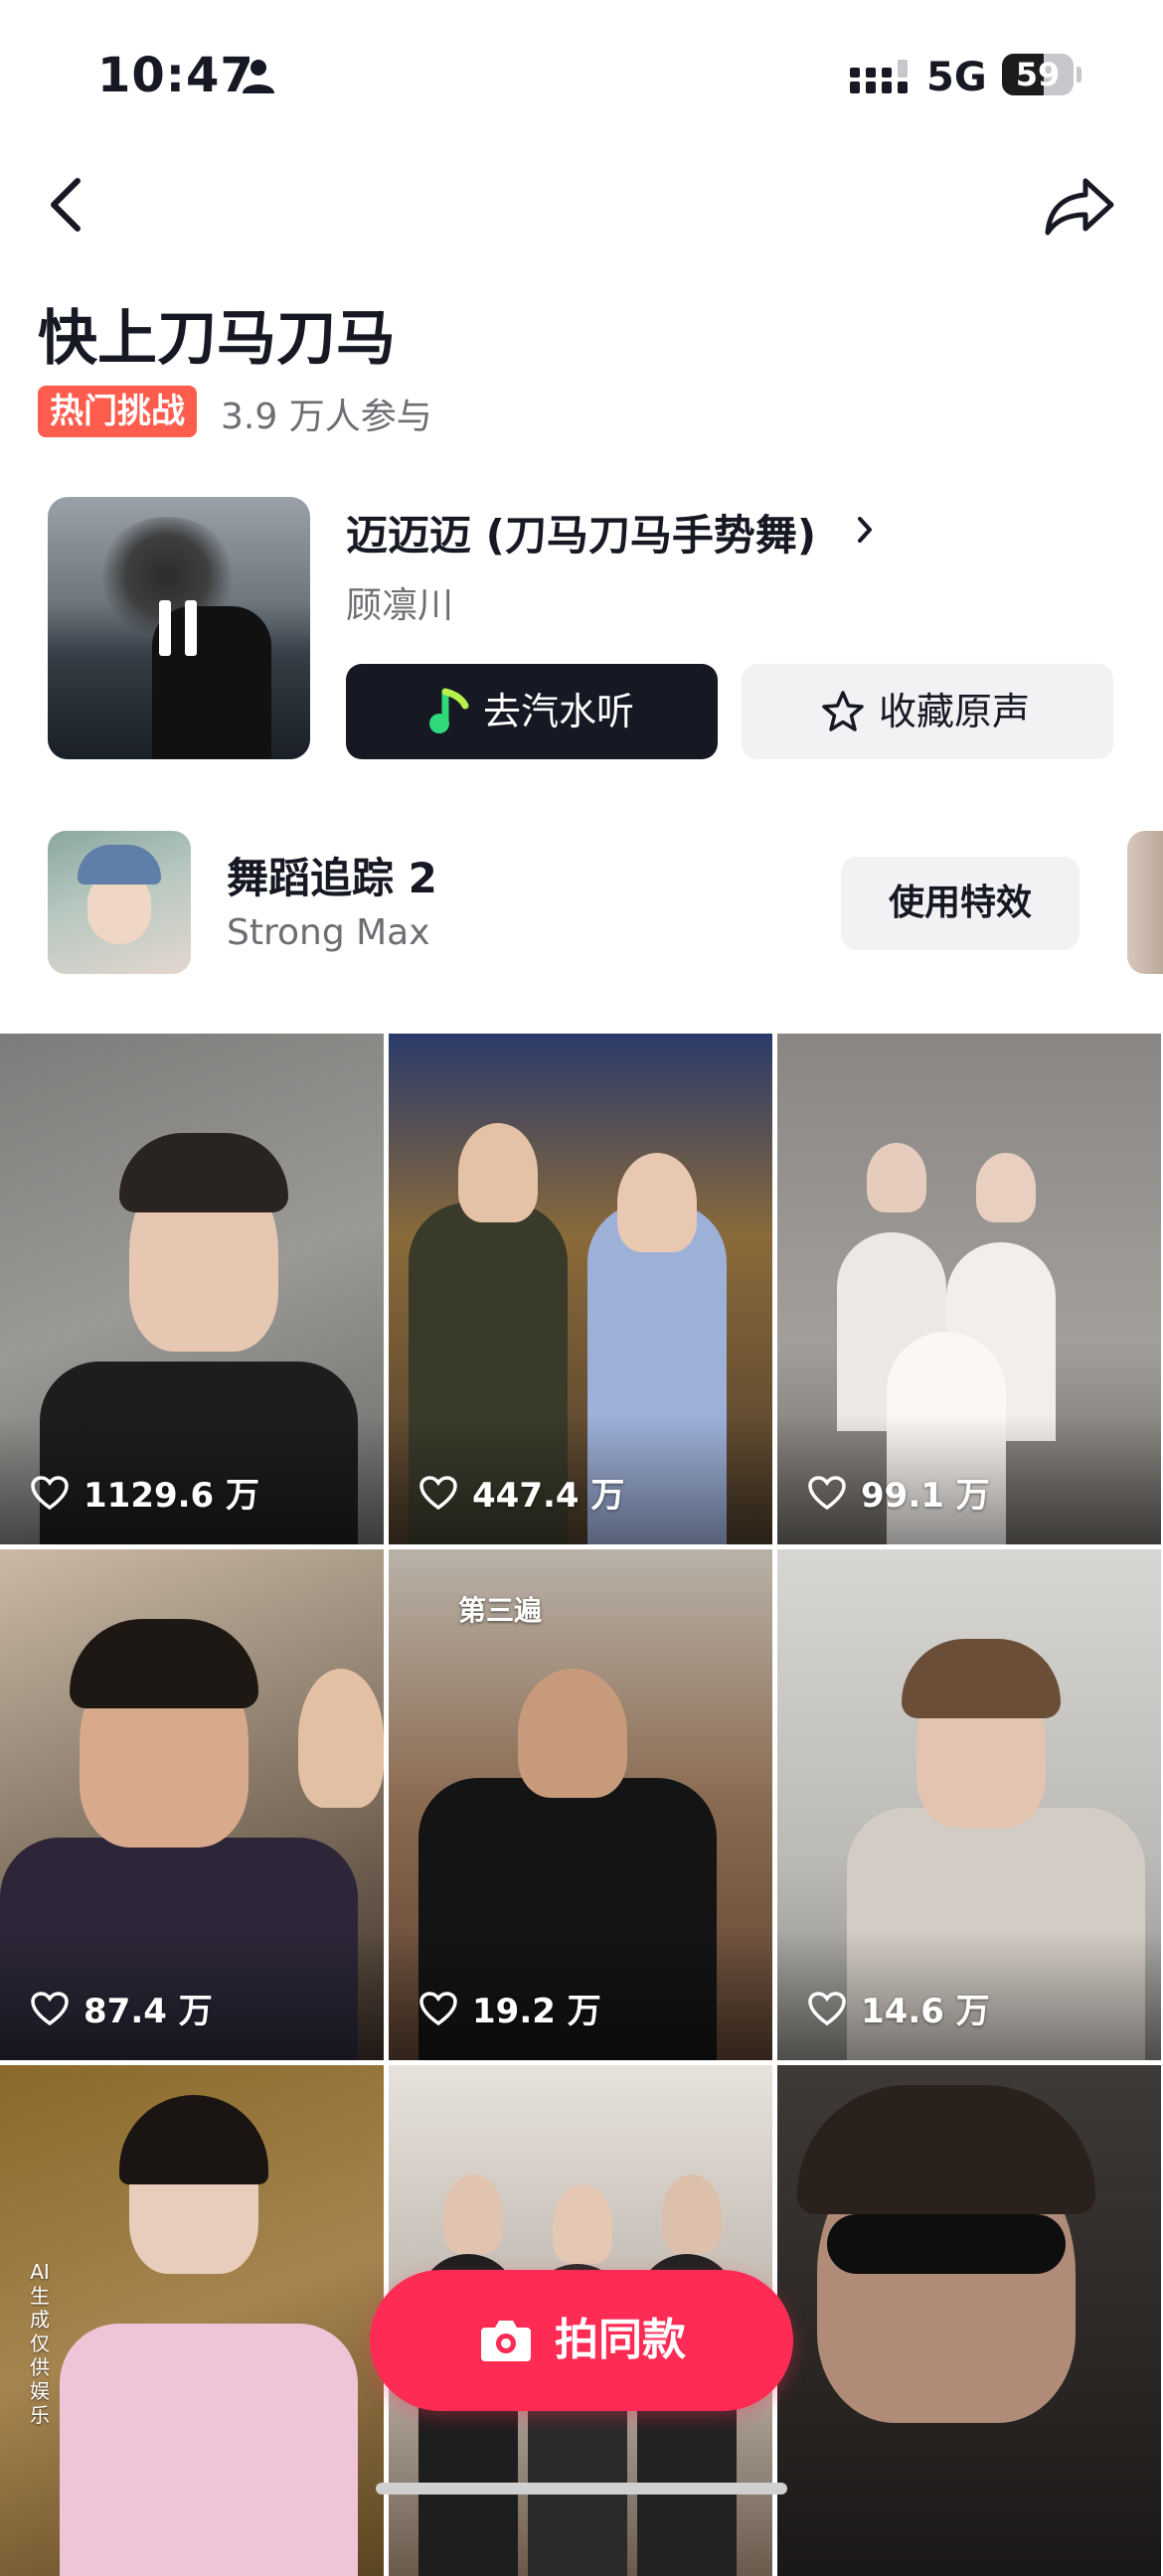  I want to click on likes-count: 1129.6 万, so click(171, 1496).